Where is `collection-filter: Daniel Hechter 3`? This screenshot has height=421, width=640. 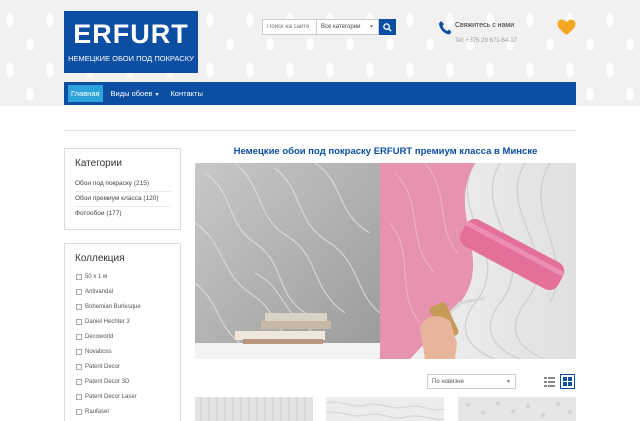
collection-filter: Daniel Hechter 3 is located at coordinates (103, 322).